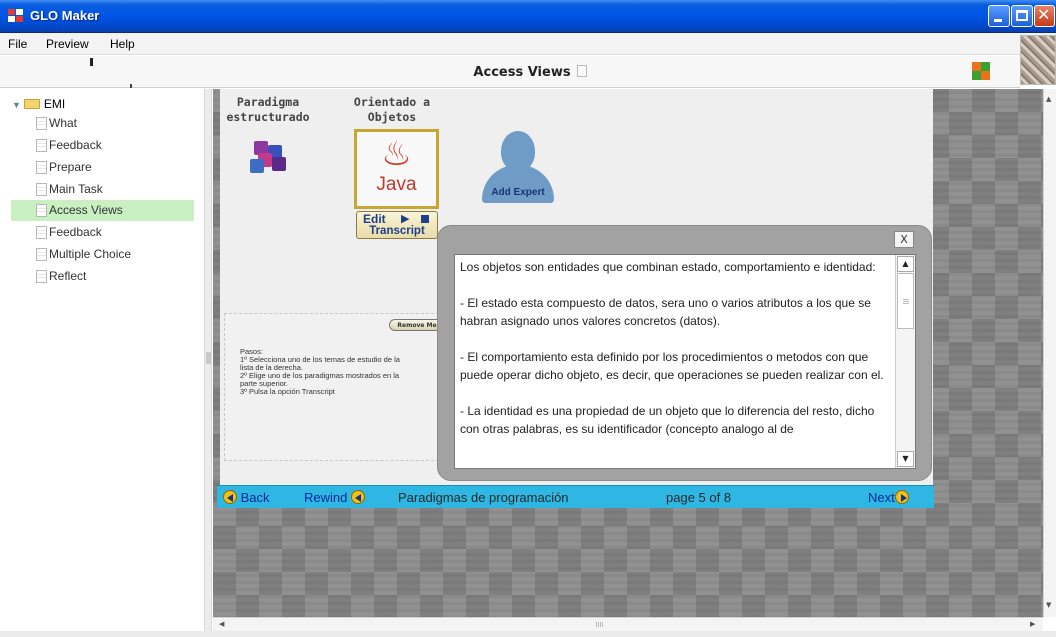 The height and width of the screenshot is (637, 1056). What do you see at coordinates (397, 231) in the screenshot?
I see `transcript-button: Transcript` at bounding box center [397, 231].